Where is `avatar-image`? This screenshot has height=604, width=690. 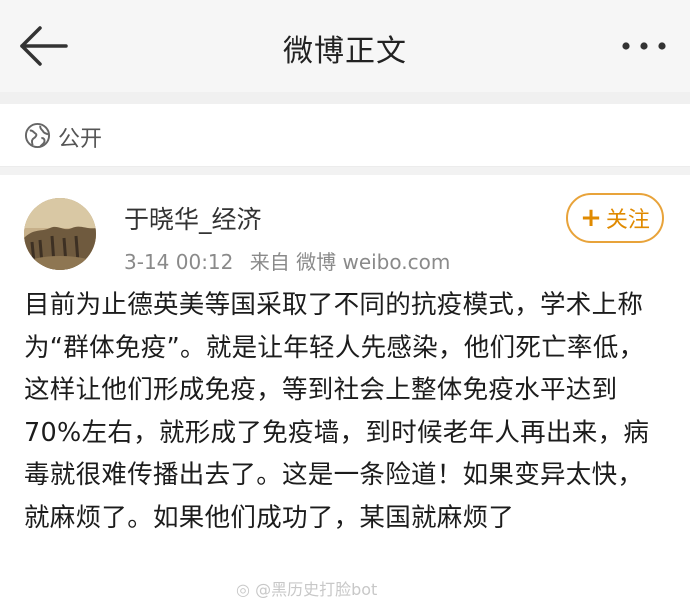
avatar-image is located at coordinates (60, 234).